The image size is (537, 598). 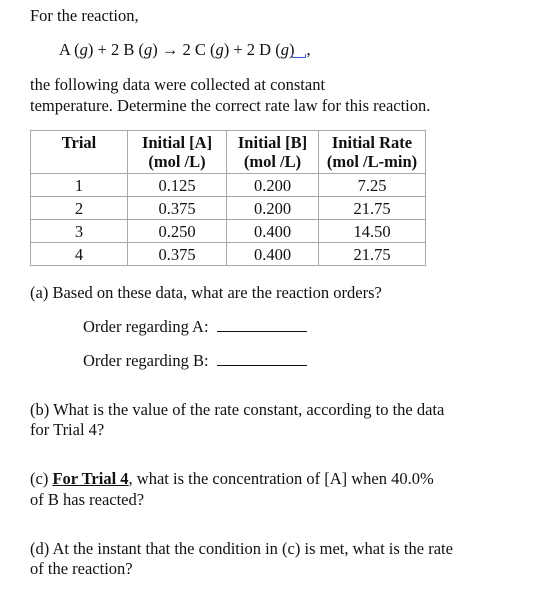 I want to click on order-b-blank, so click(x=261, y=358).